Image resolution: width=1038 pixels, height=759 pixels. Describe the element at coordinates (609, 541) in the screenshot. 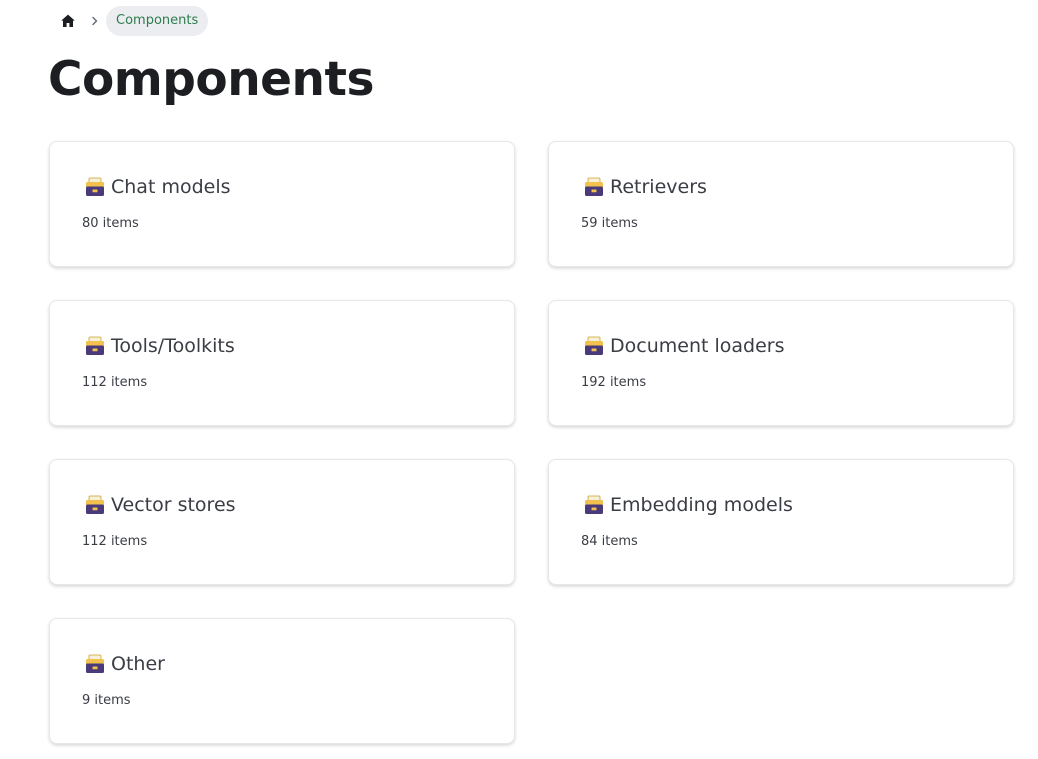

I see `card-item-count: 84 items` at that location.